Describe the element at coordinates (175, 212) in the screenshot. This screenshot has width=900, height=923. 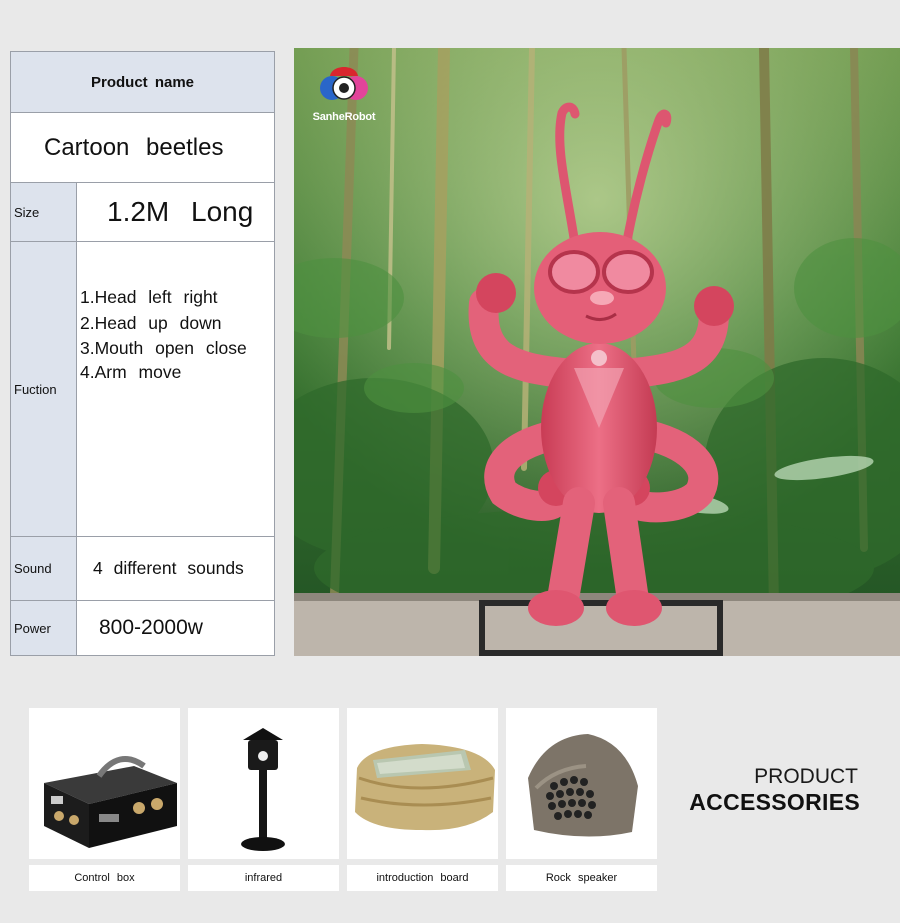
I see `size-value: 1.2M Long` at that location.